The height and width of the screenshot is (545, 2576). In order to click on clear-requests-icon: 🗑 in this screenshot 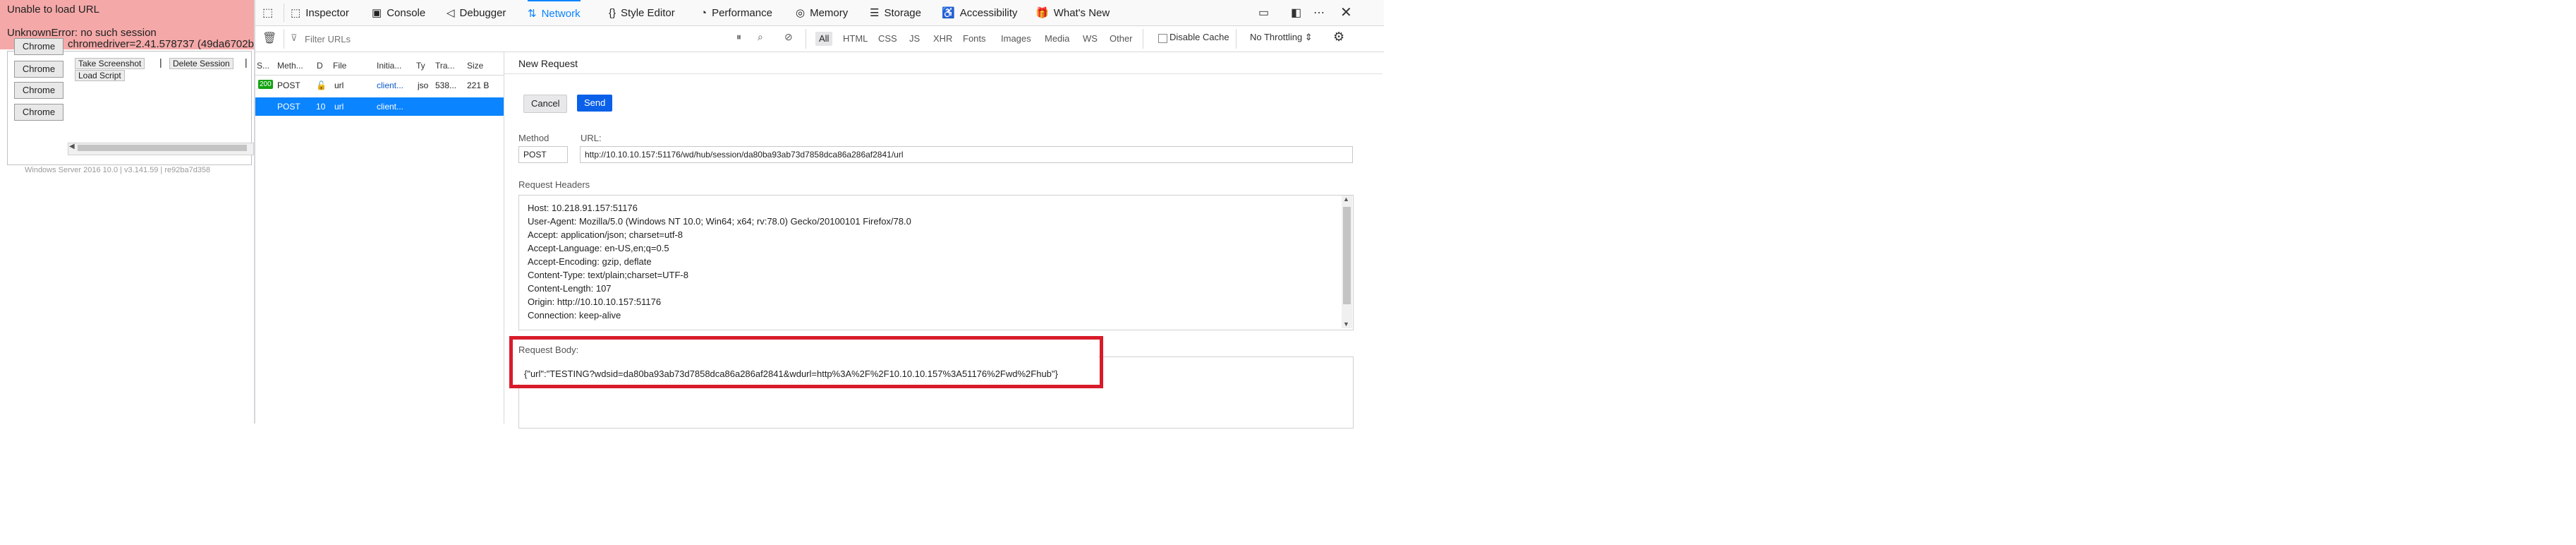, I will do `click(269, 38)`.